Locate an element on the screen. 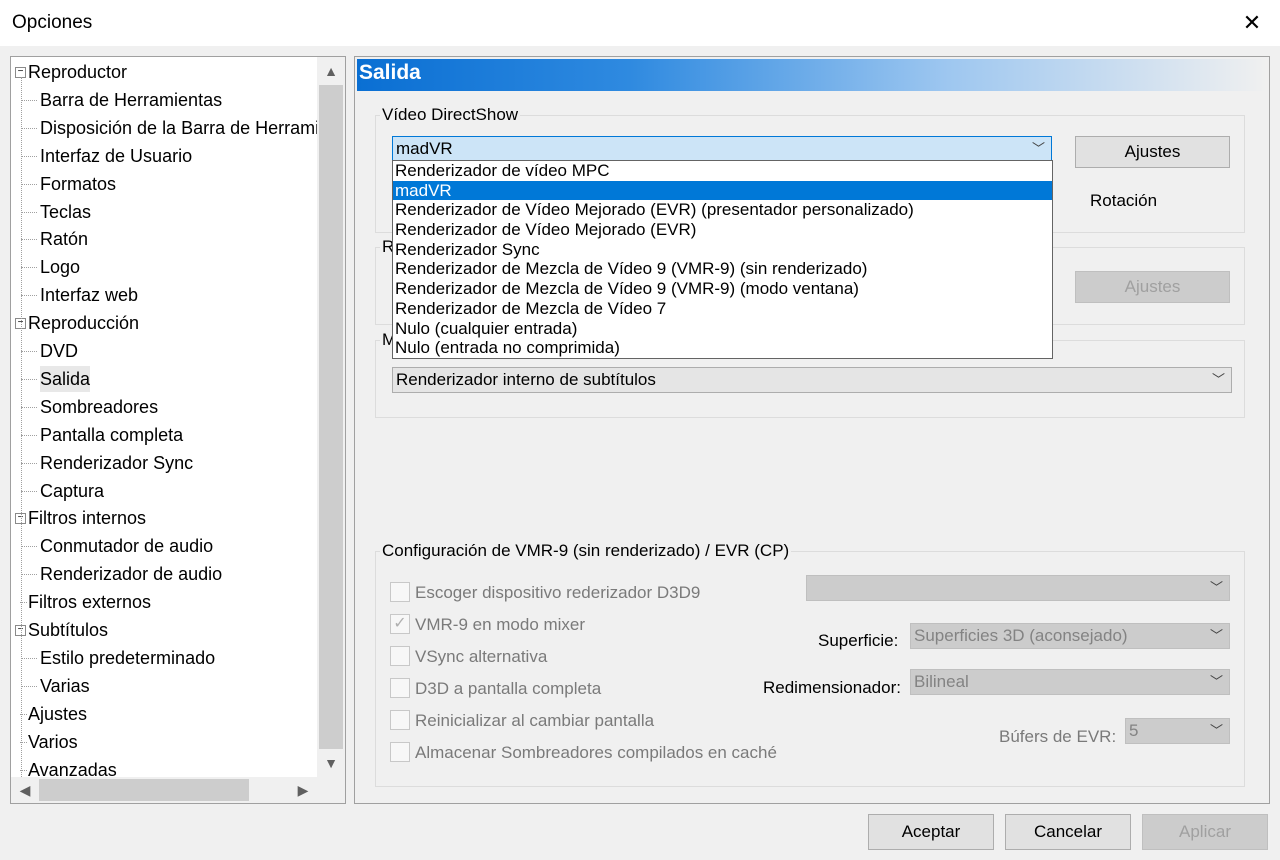 The height and width of the screenshot is (860, 1280). scroll-left-icon: ◀ is located at coordinates (25, 790).